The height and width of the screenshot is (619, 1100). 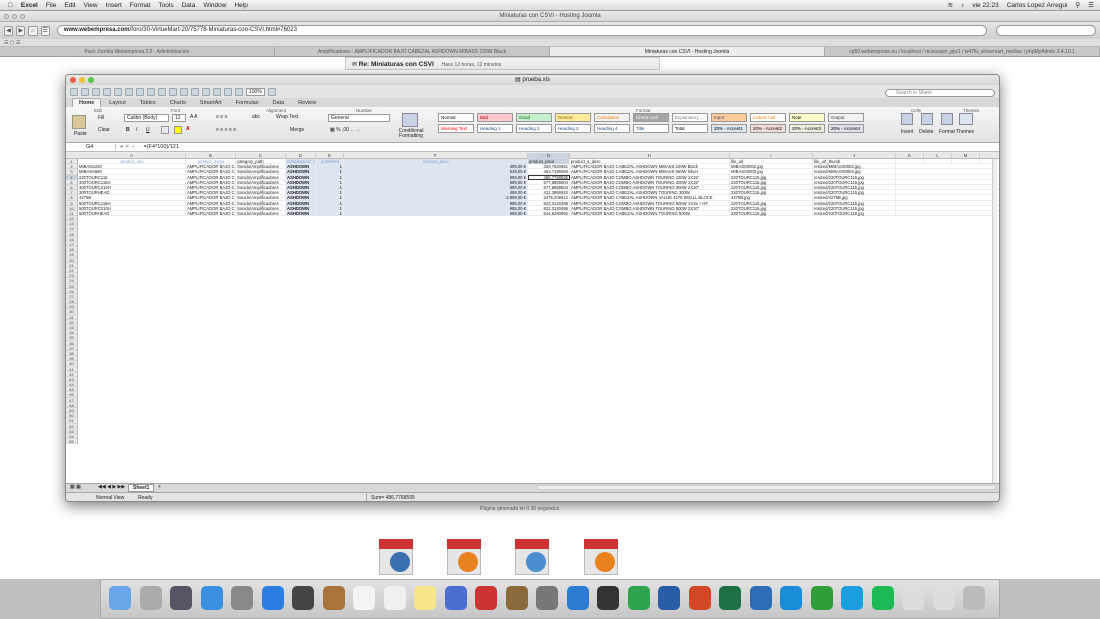 What do you see at coordinates (486, 598) in the screenshot?
I see `photo-booth-icon` at bounding box center [486, 598].